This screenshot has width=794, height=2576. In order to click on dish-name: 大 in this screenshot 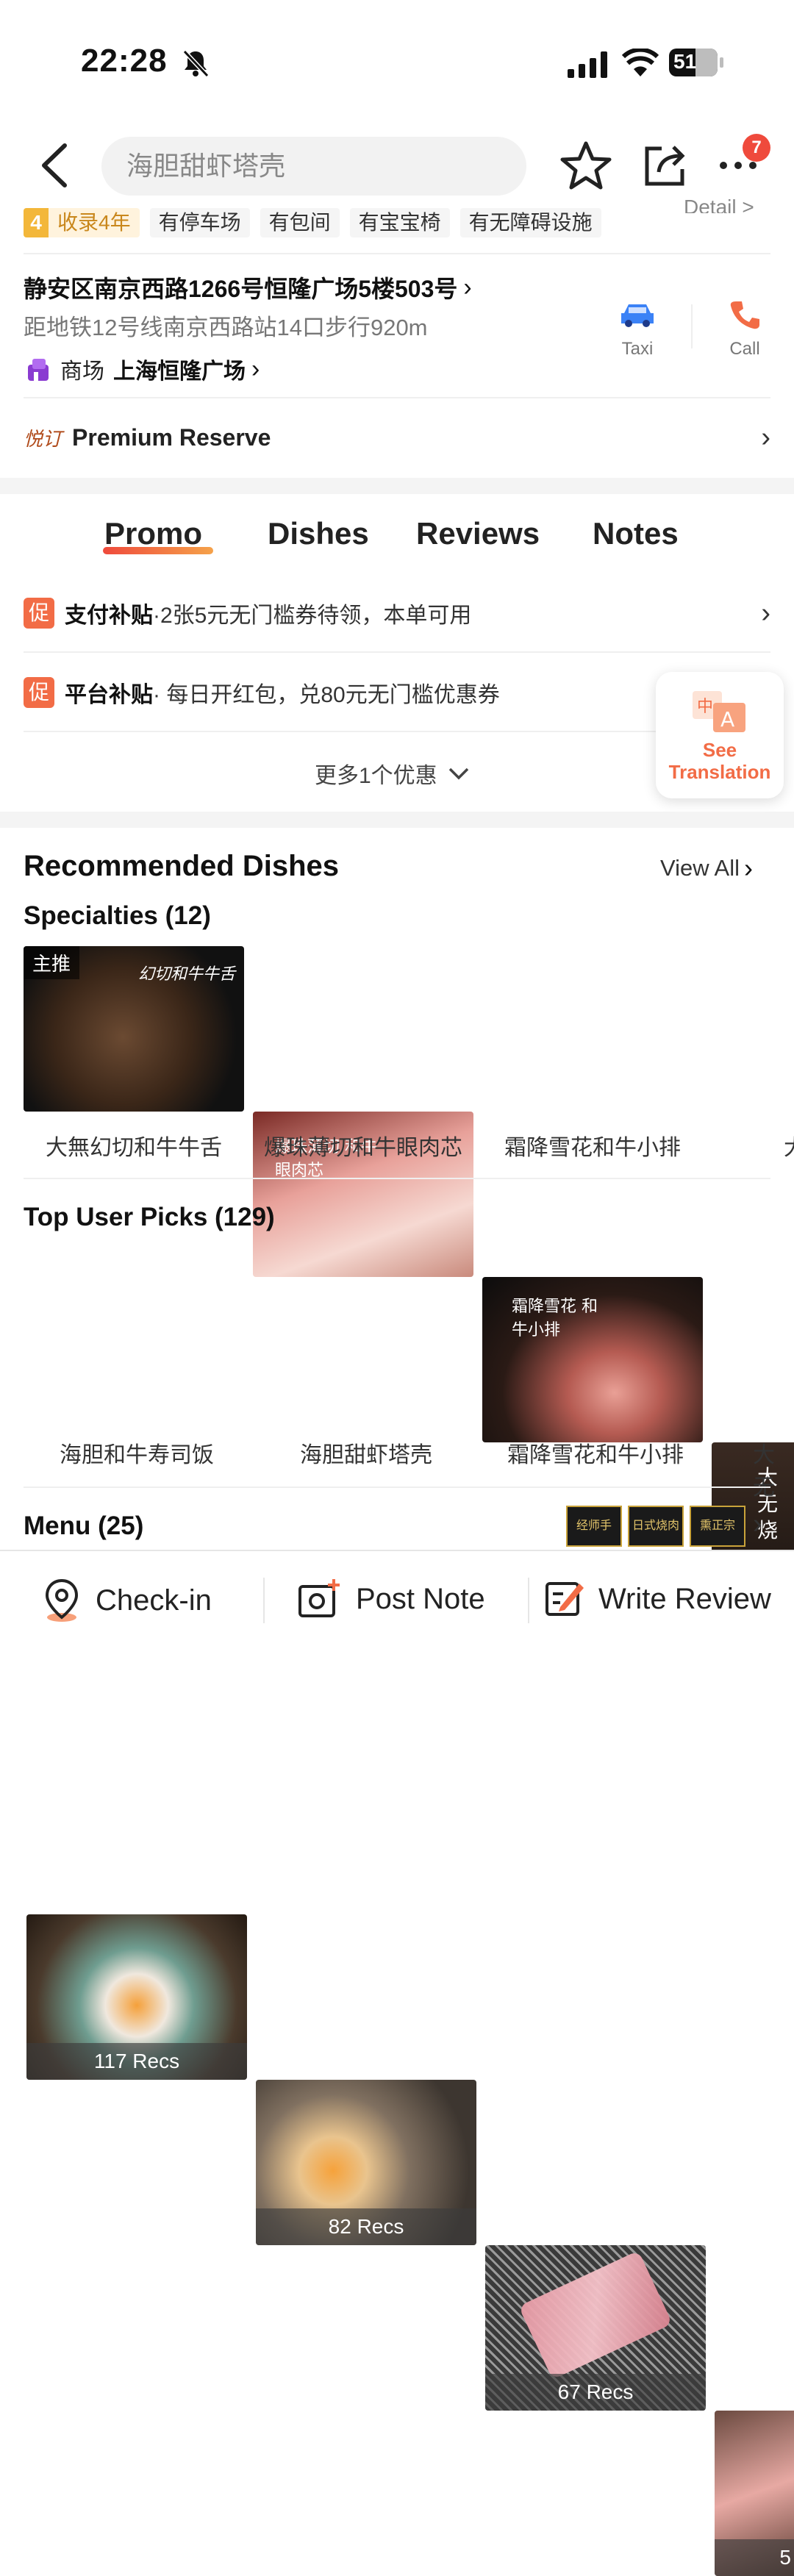, I will do `click(789, 1145)`.